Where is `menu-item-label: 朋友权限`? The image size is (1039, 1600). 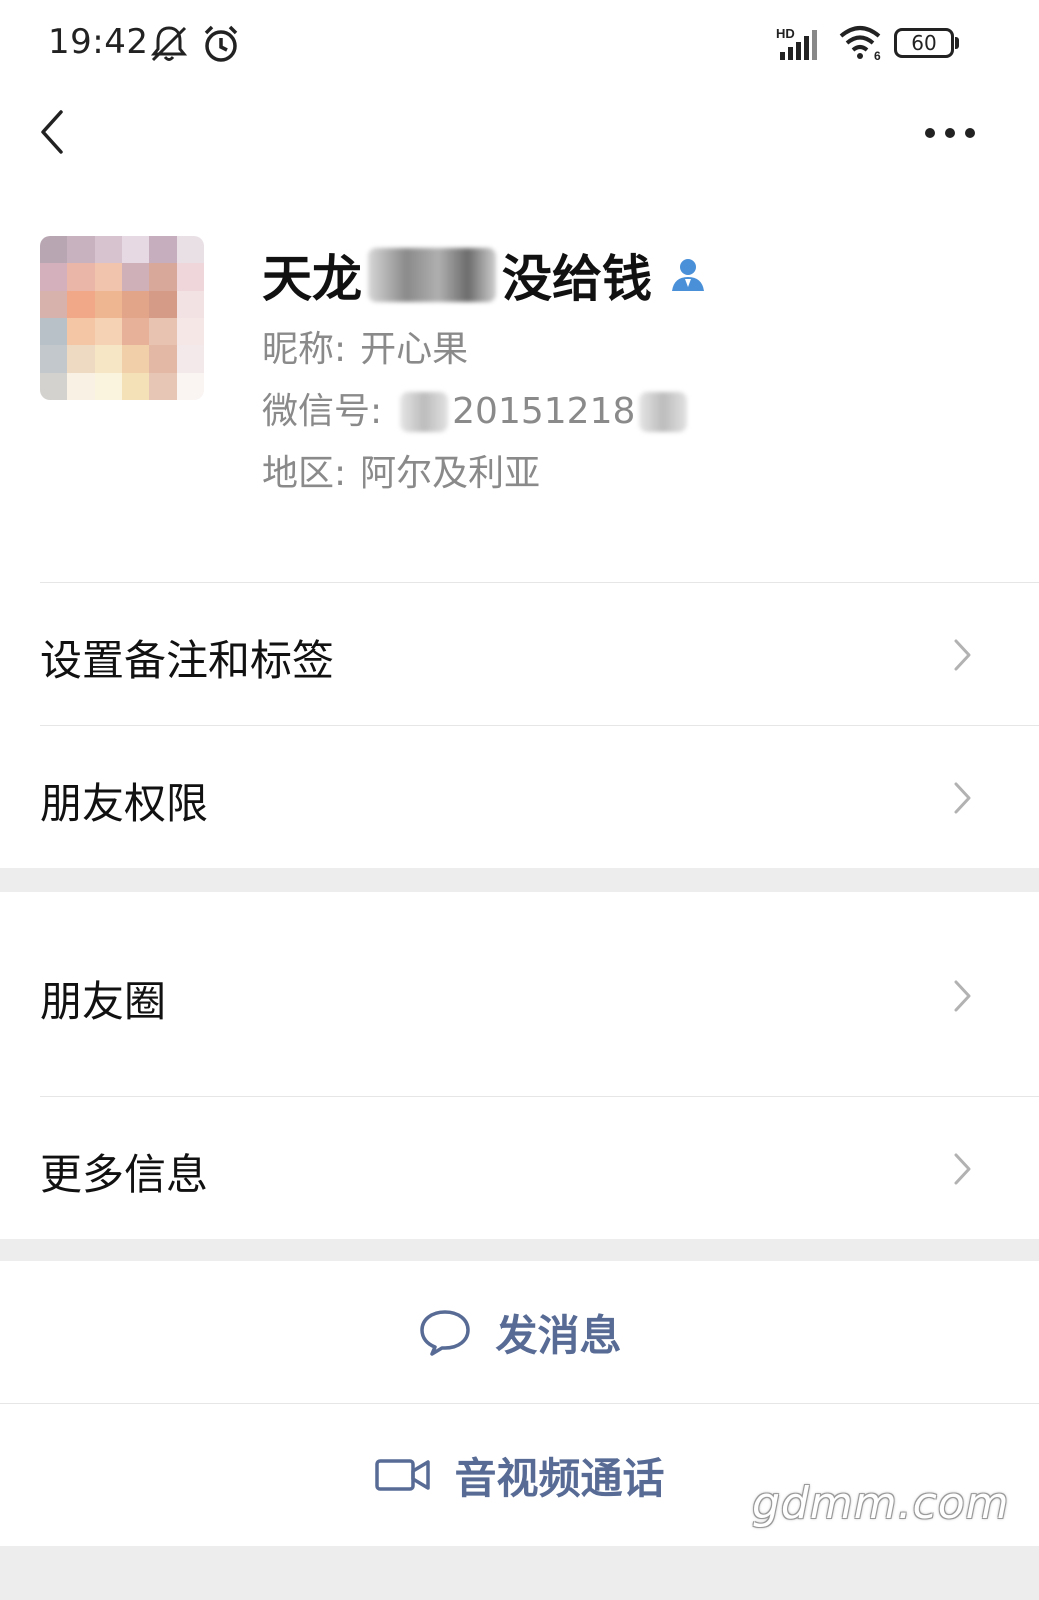
menu-item-label: 朋友权限 is located at coordinates (124, 803).